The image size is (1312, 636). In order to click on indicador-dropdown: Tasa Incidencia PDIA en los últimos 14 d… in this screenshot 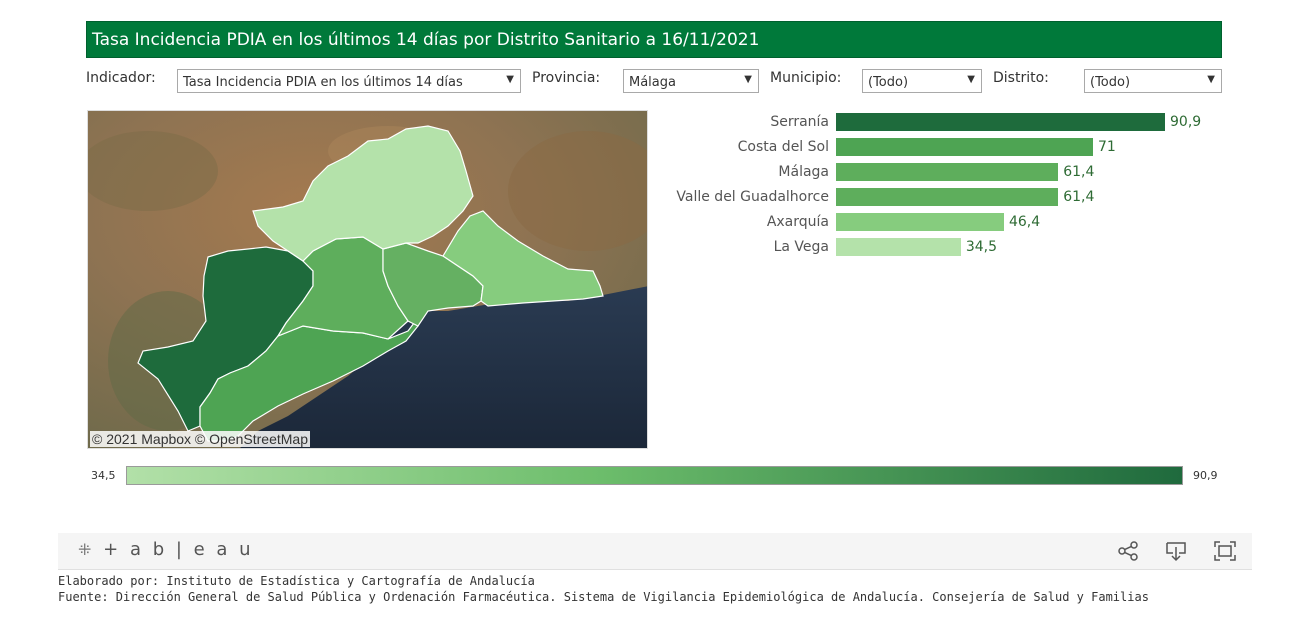, I will do `click(349, 81)`.